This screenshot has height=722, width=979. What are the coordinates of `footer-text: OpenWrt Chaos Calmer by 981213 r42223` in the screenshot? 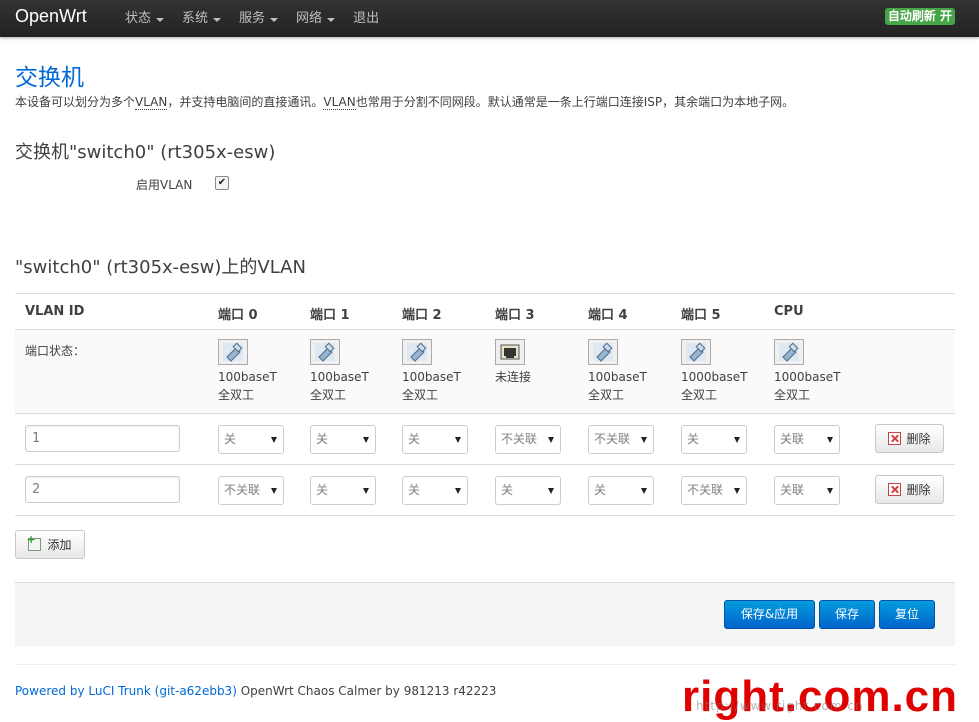 It's located at (366, 691).